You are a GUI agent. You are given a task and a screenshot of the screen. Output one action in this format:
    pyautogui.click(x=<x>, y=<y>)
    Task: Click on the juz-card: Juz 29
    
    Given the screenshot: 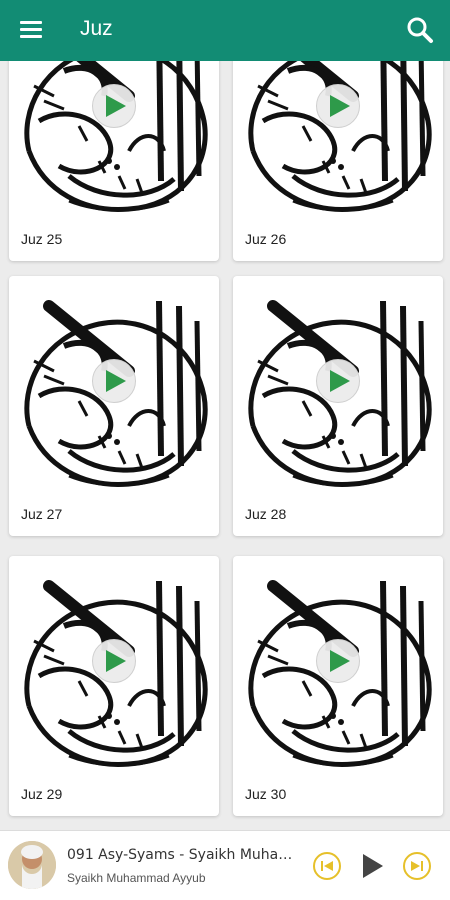 What is the action you would take?
    pyautogui.click(x=114, y=686)
    